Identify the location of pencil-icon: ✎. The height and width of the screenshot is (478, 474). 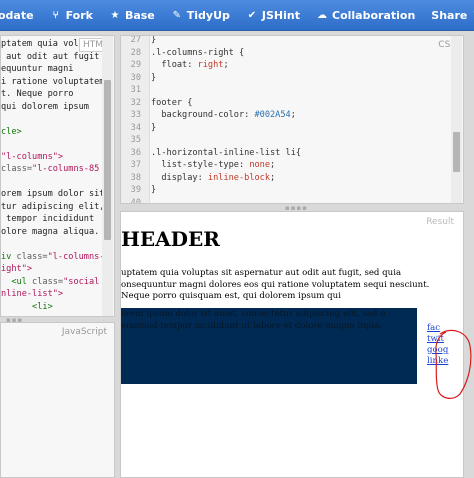
(176, 15).